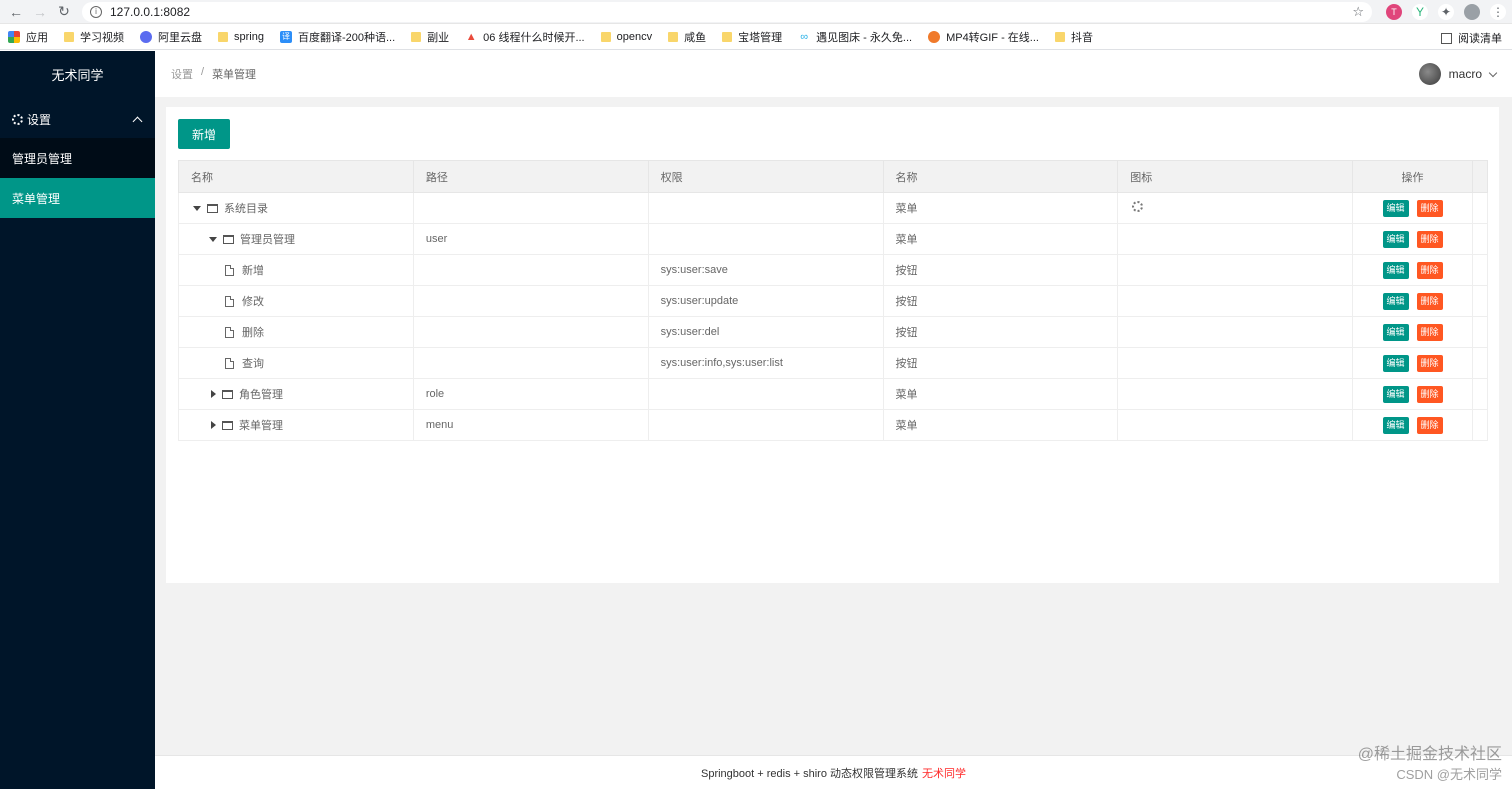 The image size is (1512, 789). Describe the element at coordinates (40, 12) in the screenshot. I see `forward-icon: →` at that location.